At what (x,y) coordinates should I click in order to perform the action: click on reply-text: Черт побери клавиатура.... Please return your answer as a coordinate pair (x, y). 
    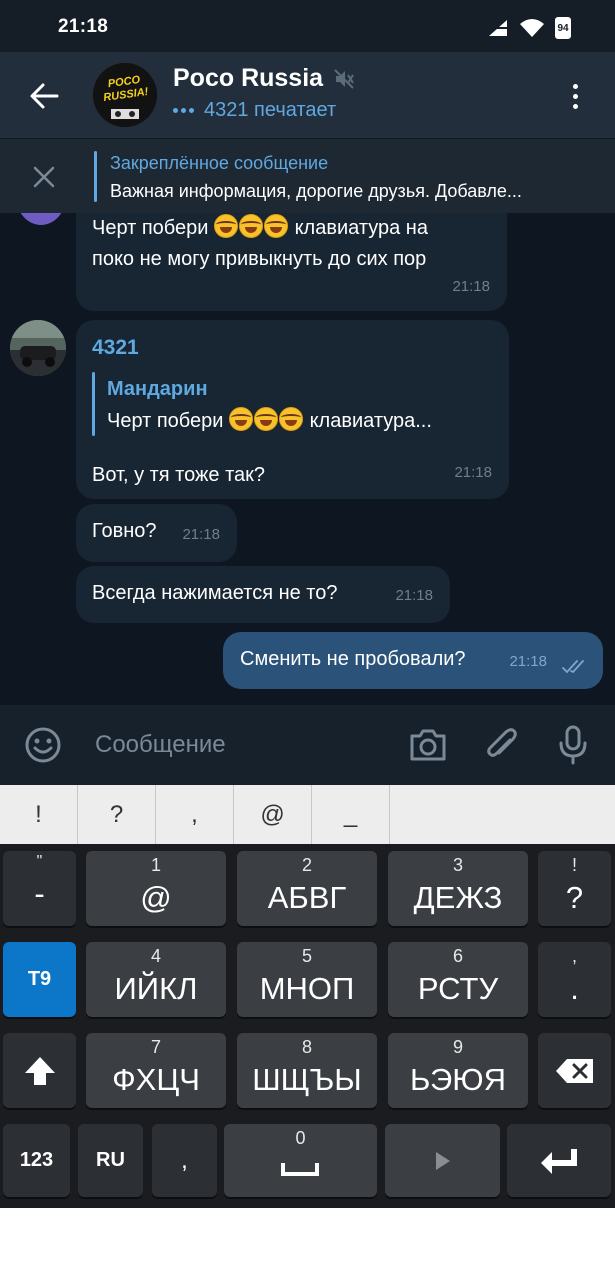
    Looking at the image, I should click on (269, 421).